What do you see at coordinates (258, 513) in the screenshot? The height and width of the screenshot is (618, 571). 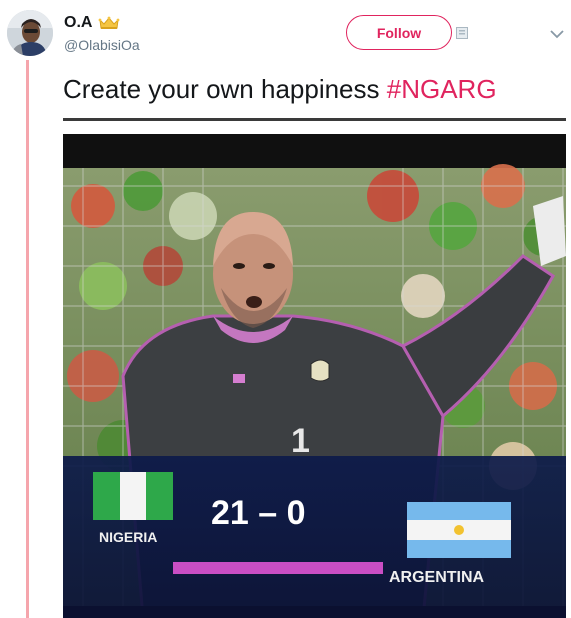 I see `score: 21 – 0` at bounding box center [258, 513].